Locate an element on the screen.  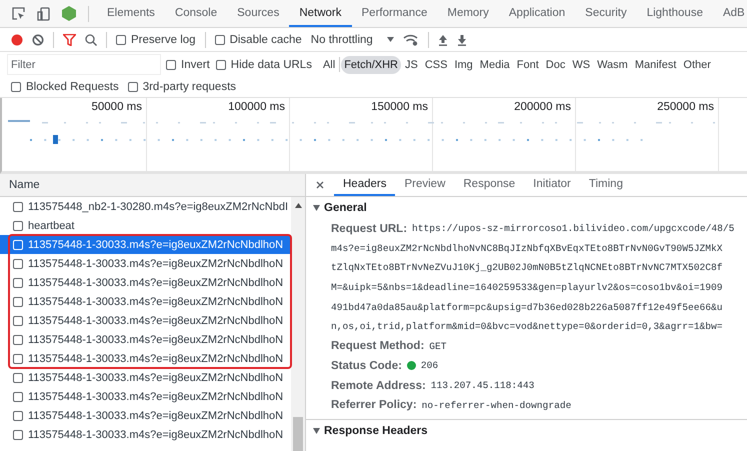
checkbox-label: Disable cache is located at coordinates (266, 40).